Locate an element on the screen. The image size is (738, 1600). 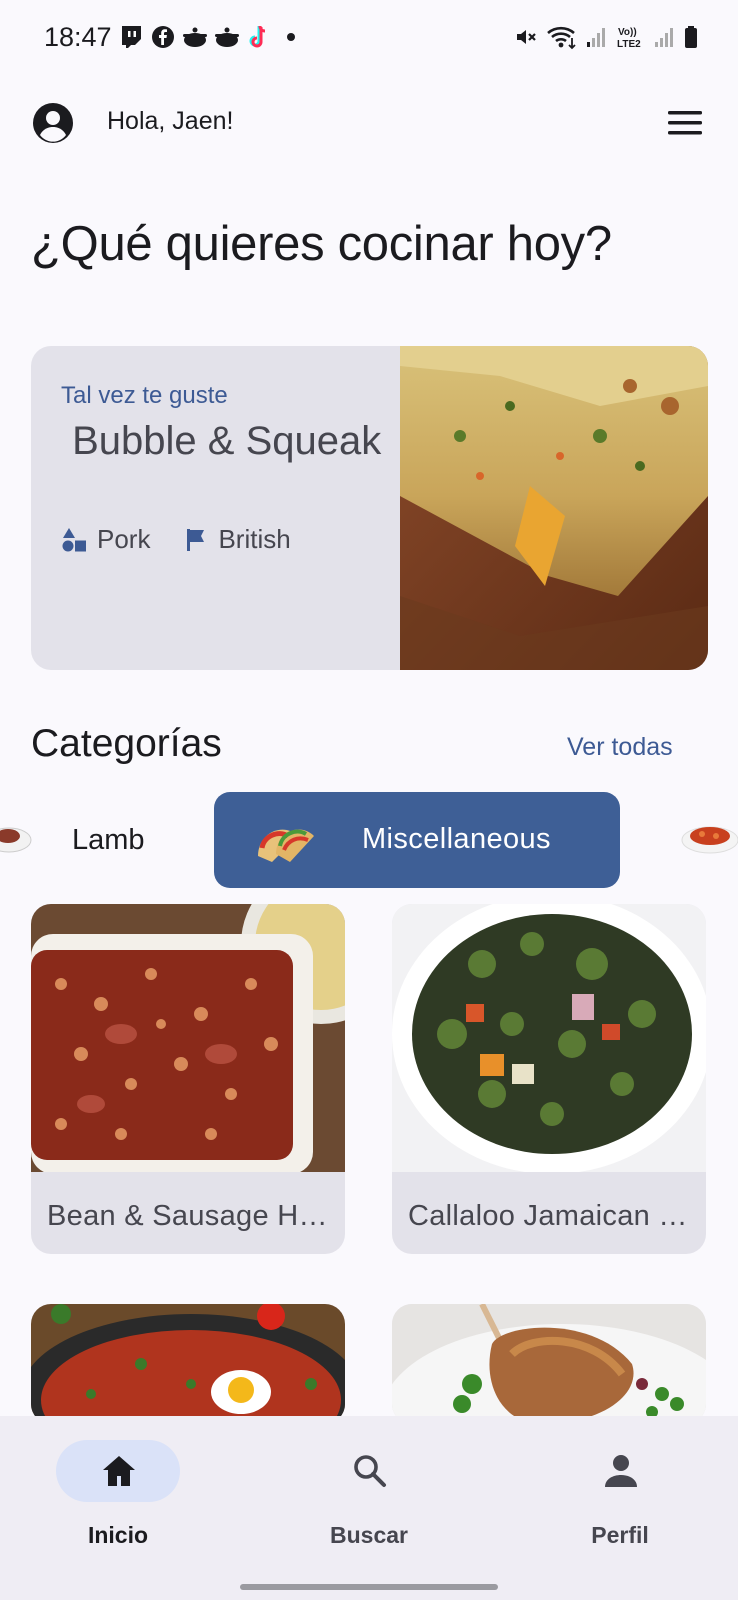
nav-label: Perfil is located at coordinates (620, 1535).